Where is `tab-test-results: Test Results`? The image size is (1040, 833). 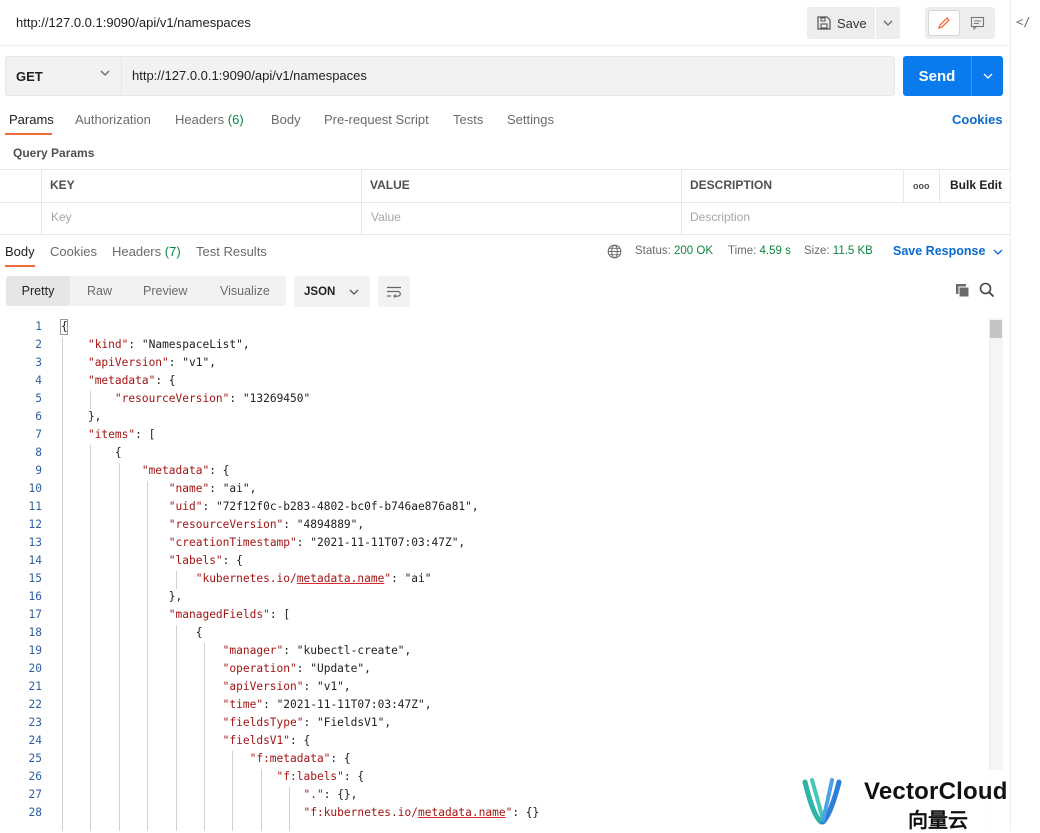 tab-test-results: Test Results is located at coordinates (231, 251).